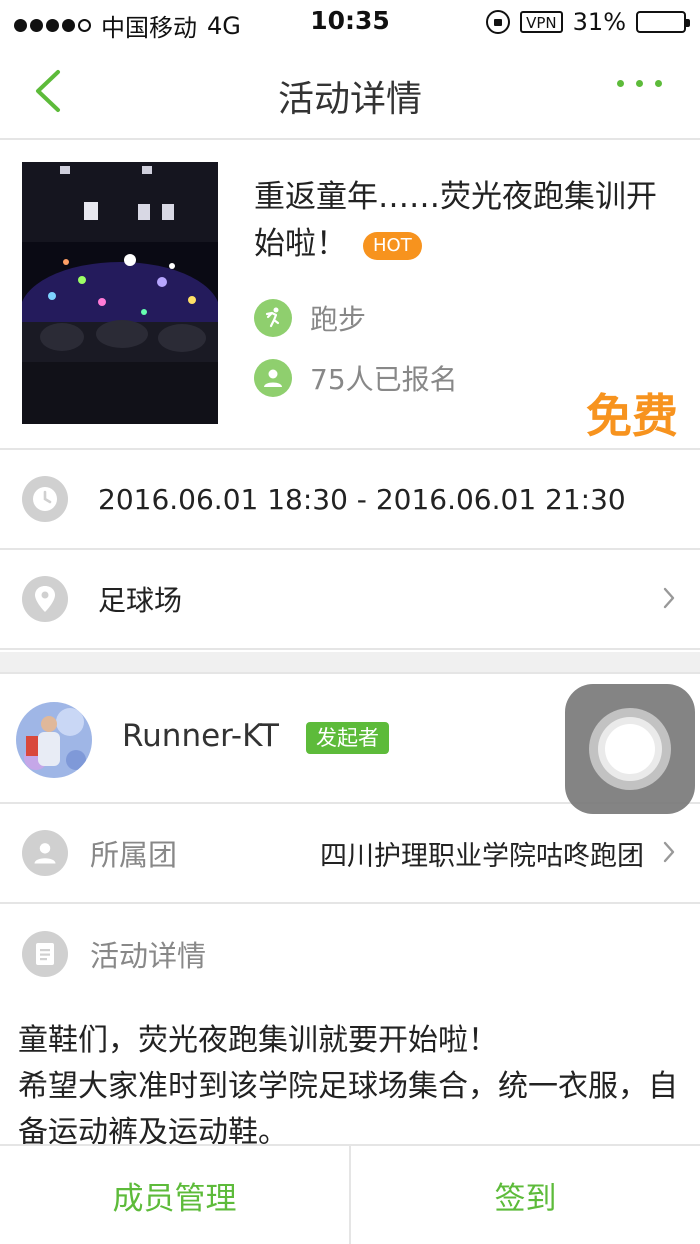 The image size is (700, 1244). I want to click on activity-signups: 75人已报名, so click(356, 378).